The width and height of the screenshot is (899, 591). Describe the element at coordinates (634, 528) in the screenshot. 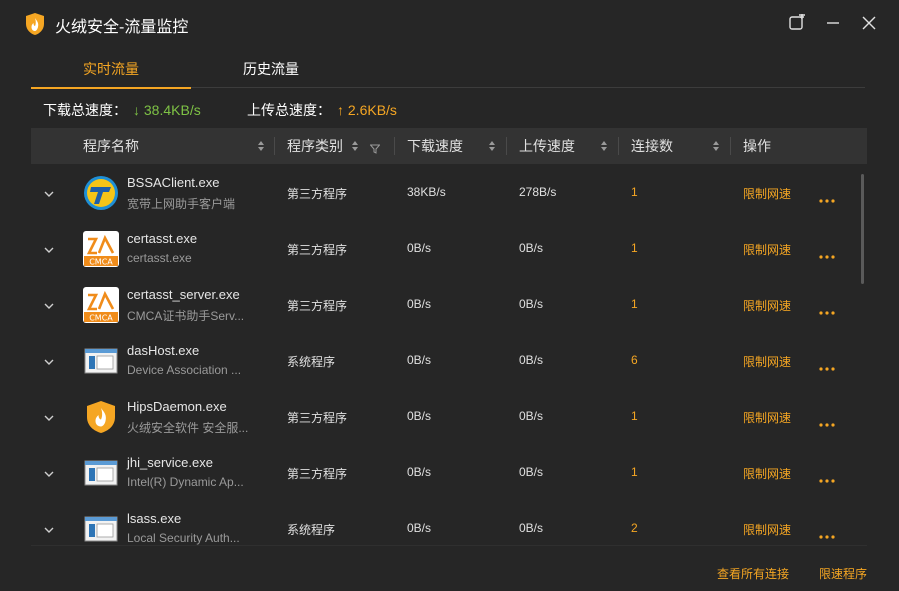

I see `connection-count: 2` at that location.